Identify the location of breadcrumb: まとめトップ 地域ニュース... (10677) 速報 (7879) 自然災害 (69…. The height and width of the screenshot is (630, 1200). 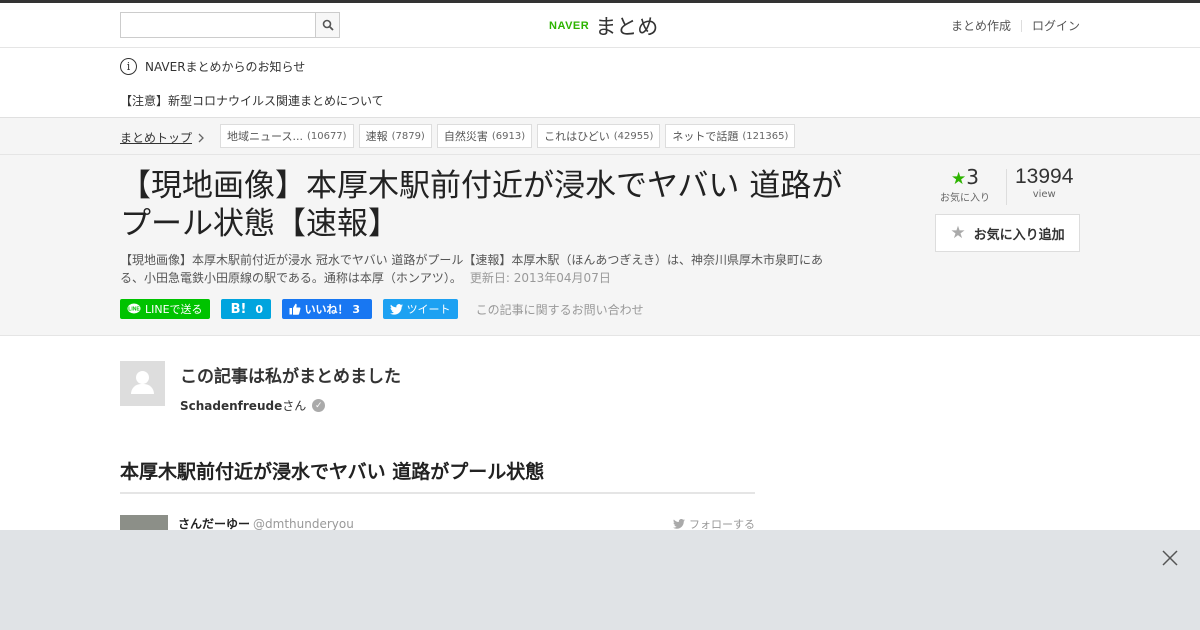
(600, 136).